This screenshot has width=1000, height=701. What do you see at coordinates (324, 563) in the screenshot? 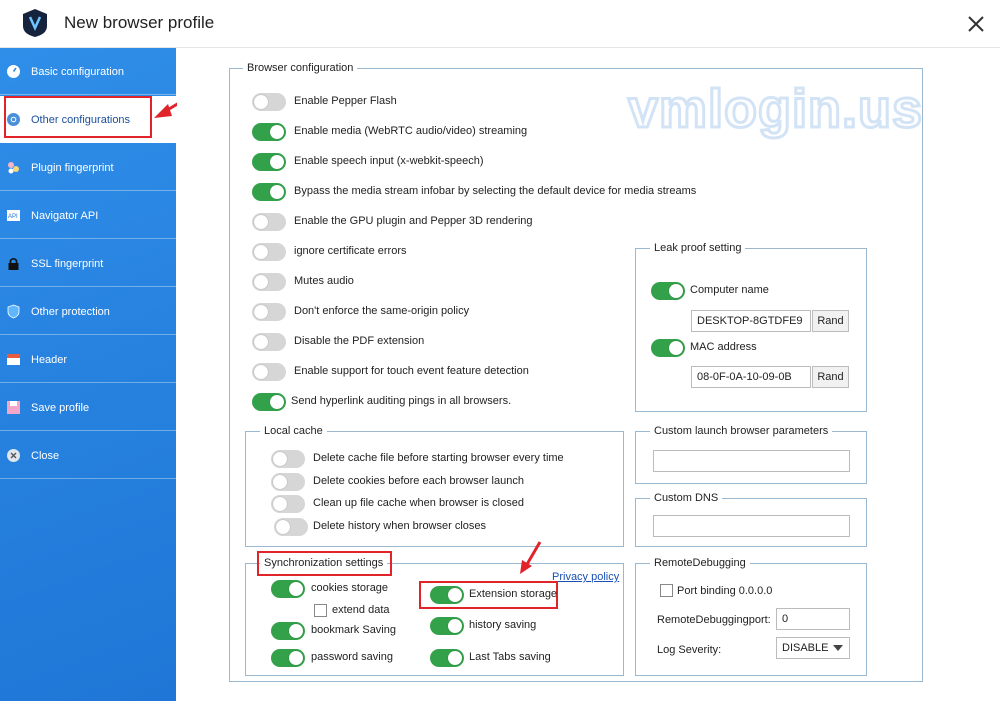
I see `sync-annotation-box` at bounding box center [324, 563].